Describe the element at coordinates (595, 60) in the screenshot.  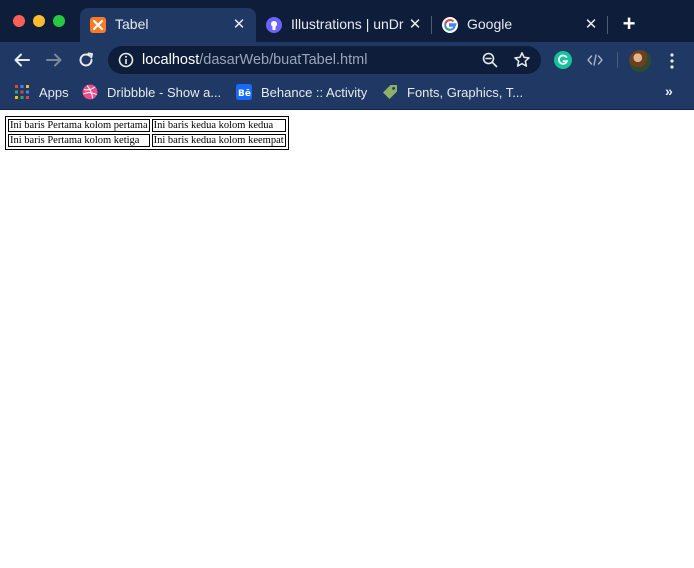
I see `code-extension-icon` at that location.